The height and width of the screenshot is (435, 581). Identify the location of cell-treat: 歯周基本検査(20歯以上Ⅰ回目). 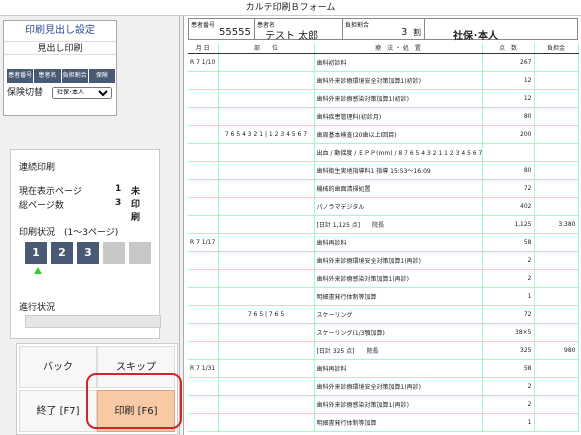
(398, 134).